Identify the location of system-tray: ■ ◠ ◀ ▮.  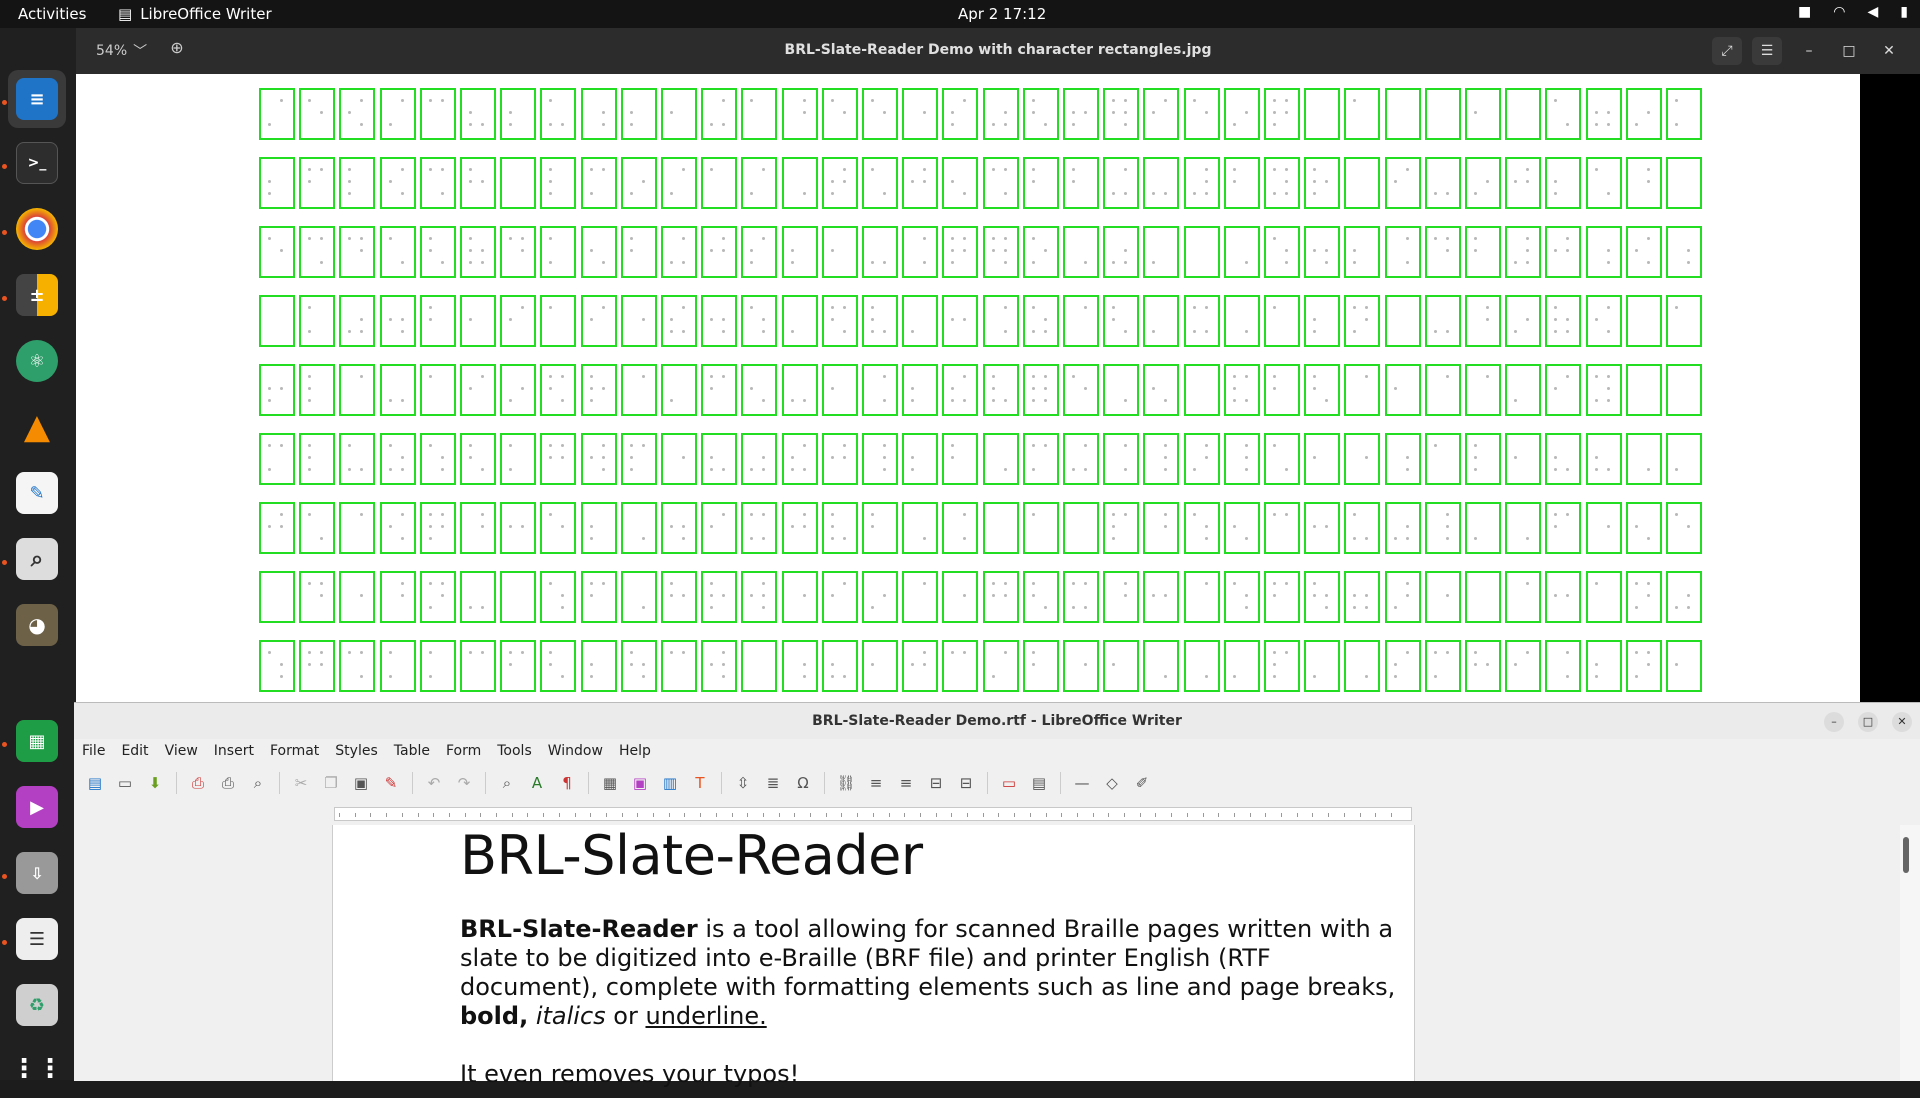
(1853, 12).